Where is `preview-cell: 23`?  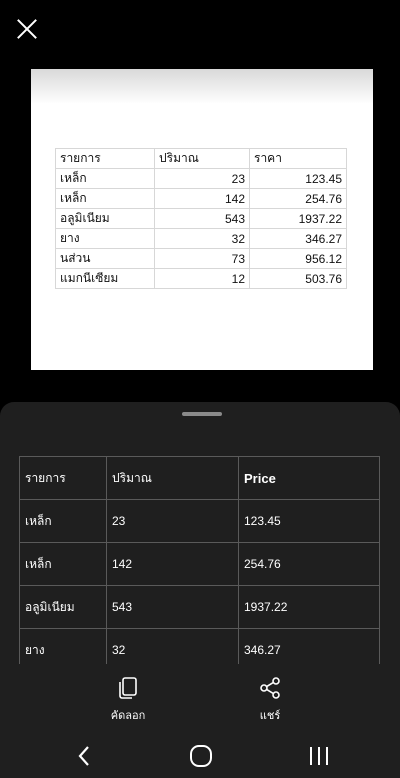
preview-cell: 23 is located at coordinates (202, 178).